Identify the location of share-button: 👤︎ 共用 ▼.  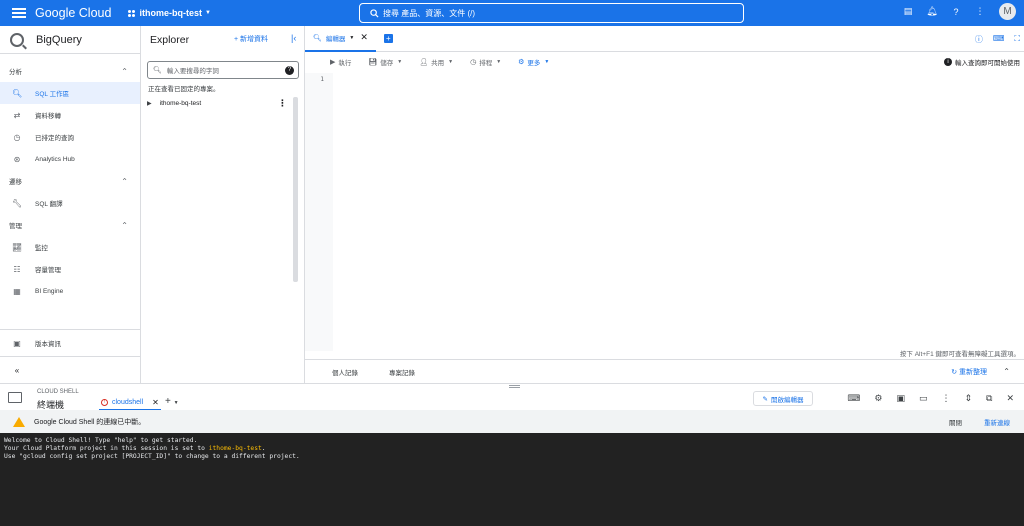
(436, 62).